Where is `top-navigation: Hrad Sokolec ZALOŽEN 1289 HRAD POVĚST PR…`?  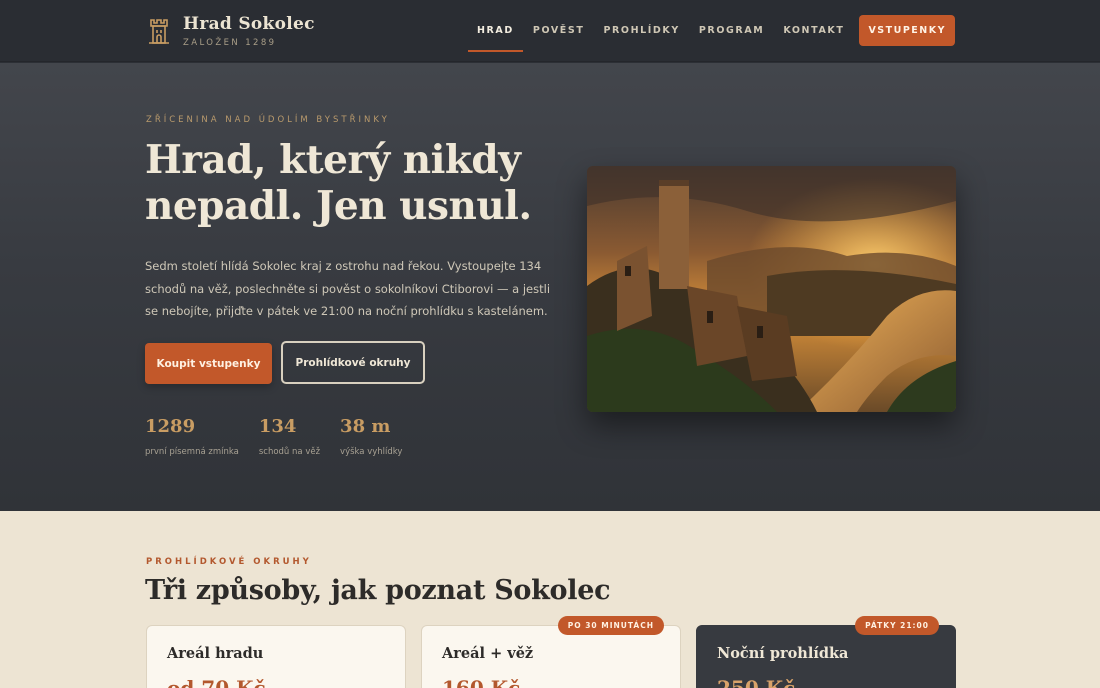 top-navigation: Hrad Sokolec ZALOŽEN 1289 HRAD POVĚST PR… is located at coordinates (550, 31).